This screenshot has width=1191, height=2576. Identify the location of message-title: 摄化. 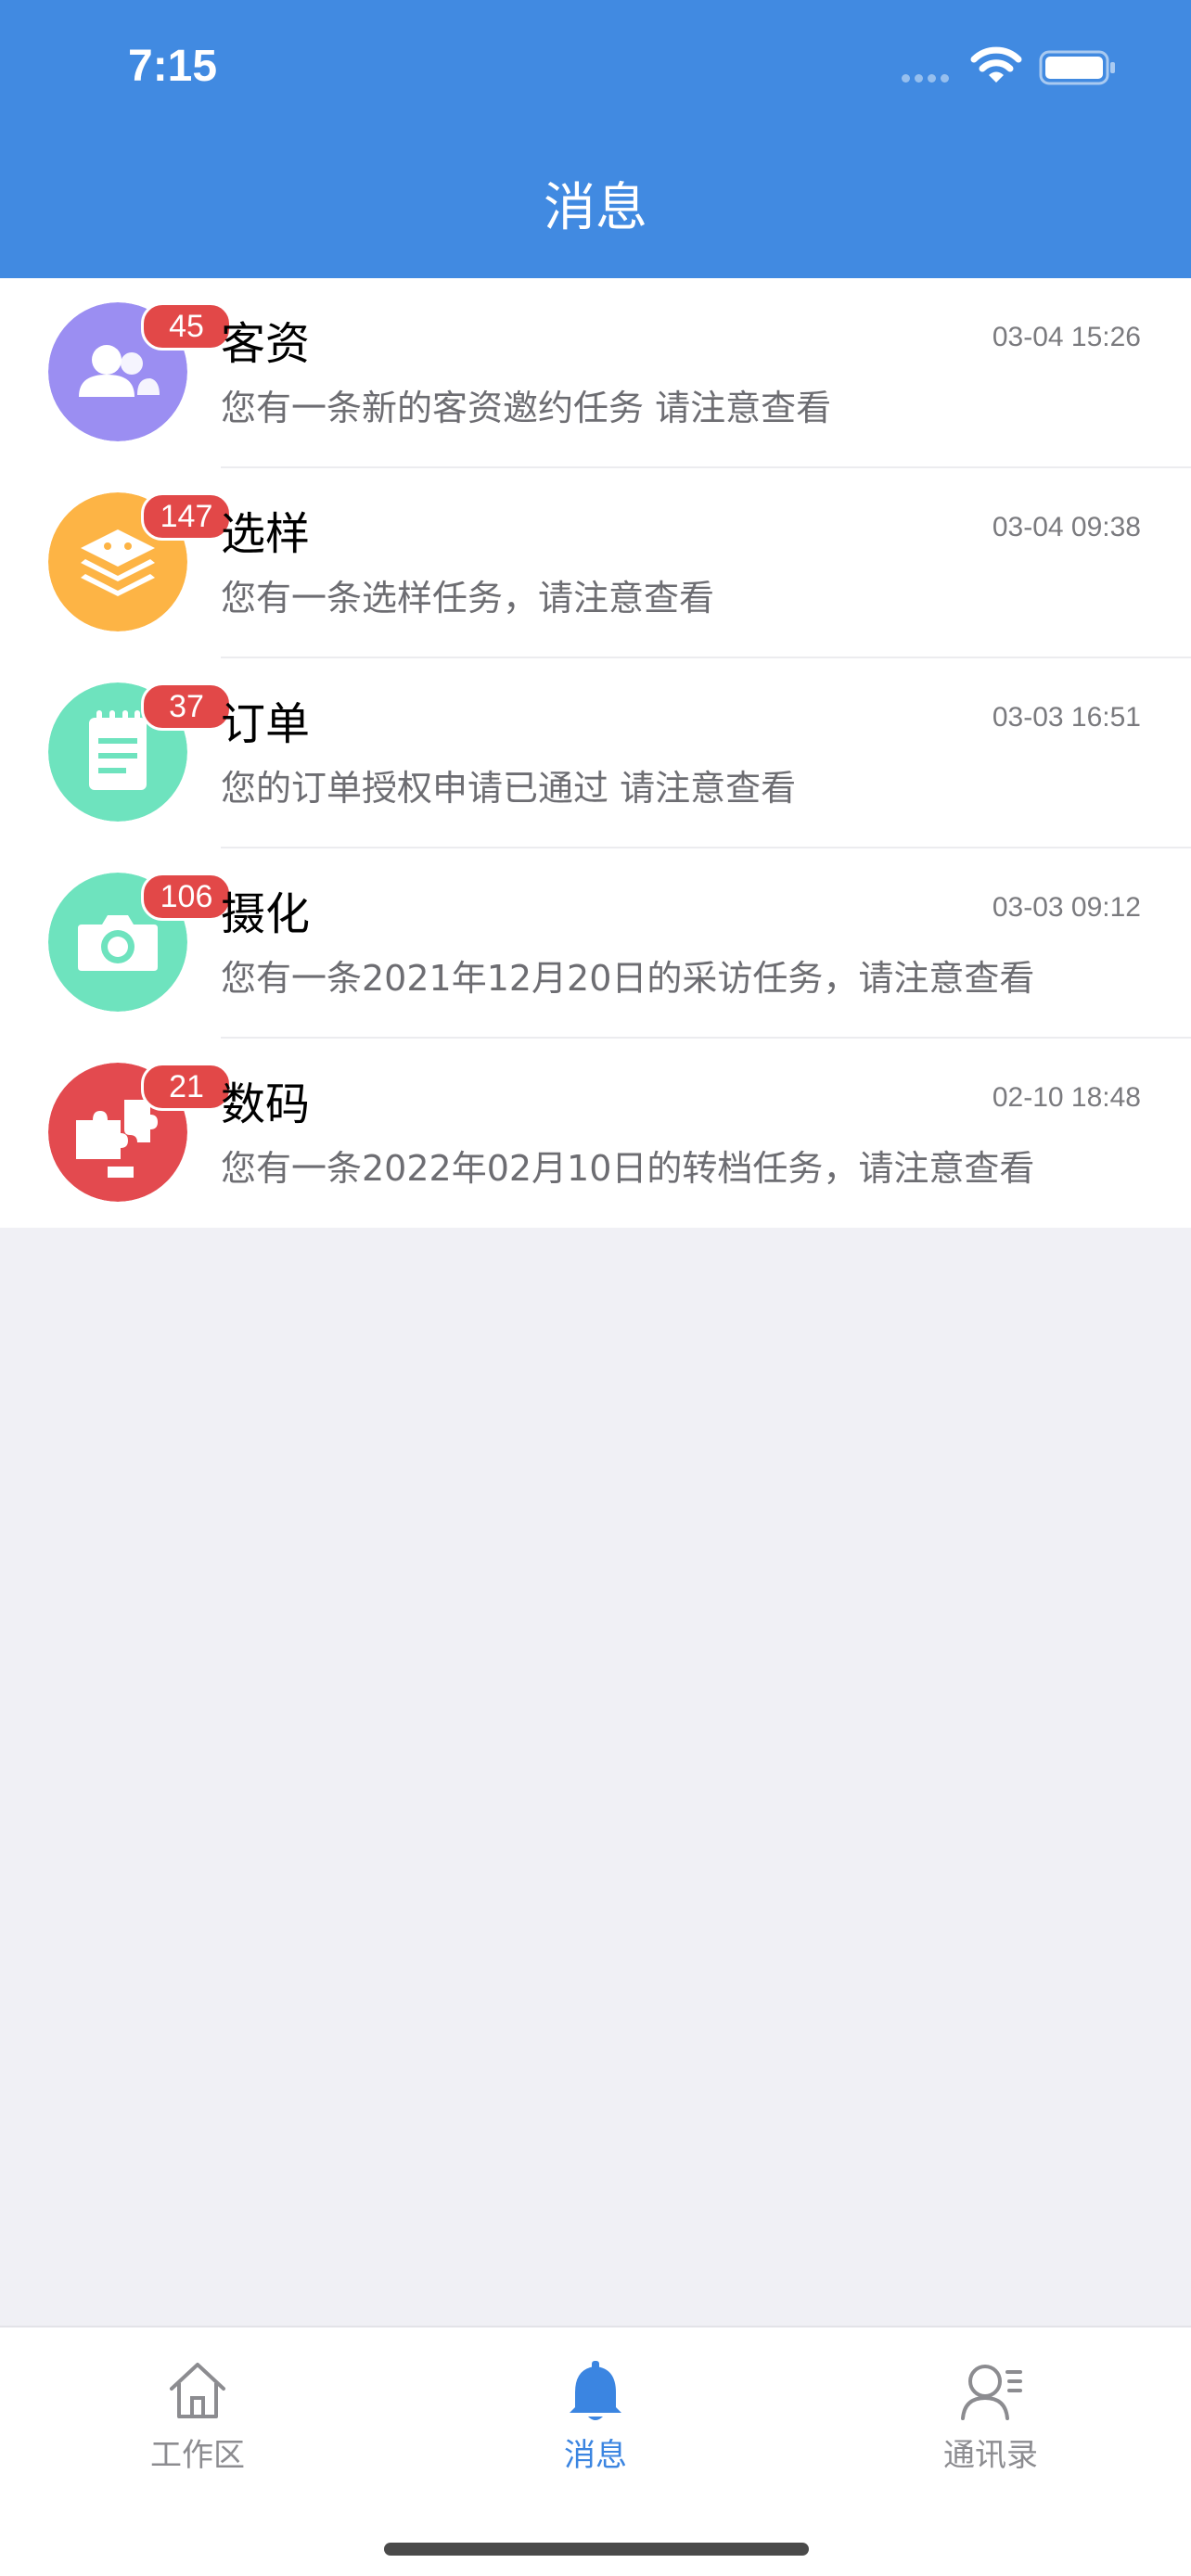
(266, 914).